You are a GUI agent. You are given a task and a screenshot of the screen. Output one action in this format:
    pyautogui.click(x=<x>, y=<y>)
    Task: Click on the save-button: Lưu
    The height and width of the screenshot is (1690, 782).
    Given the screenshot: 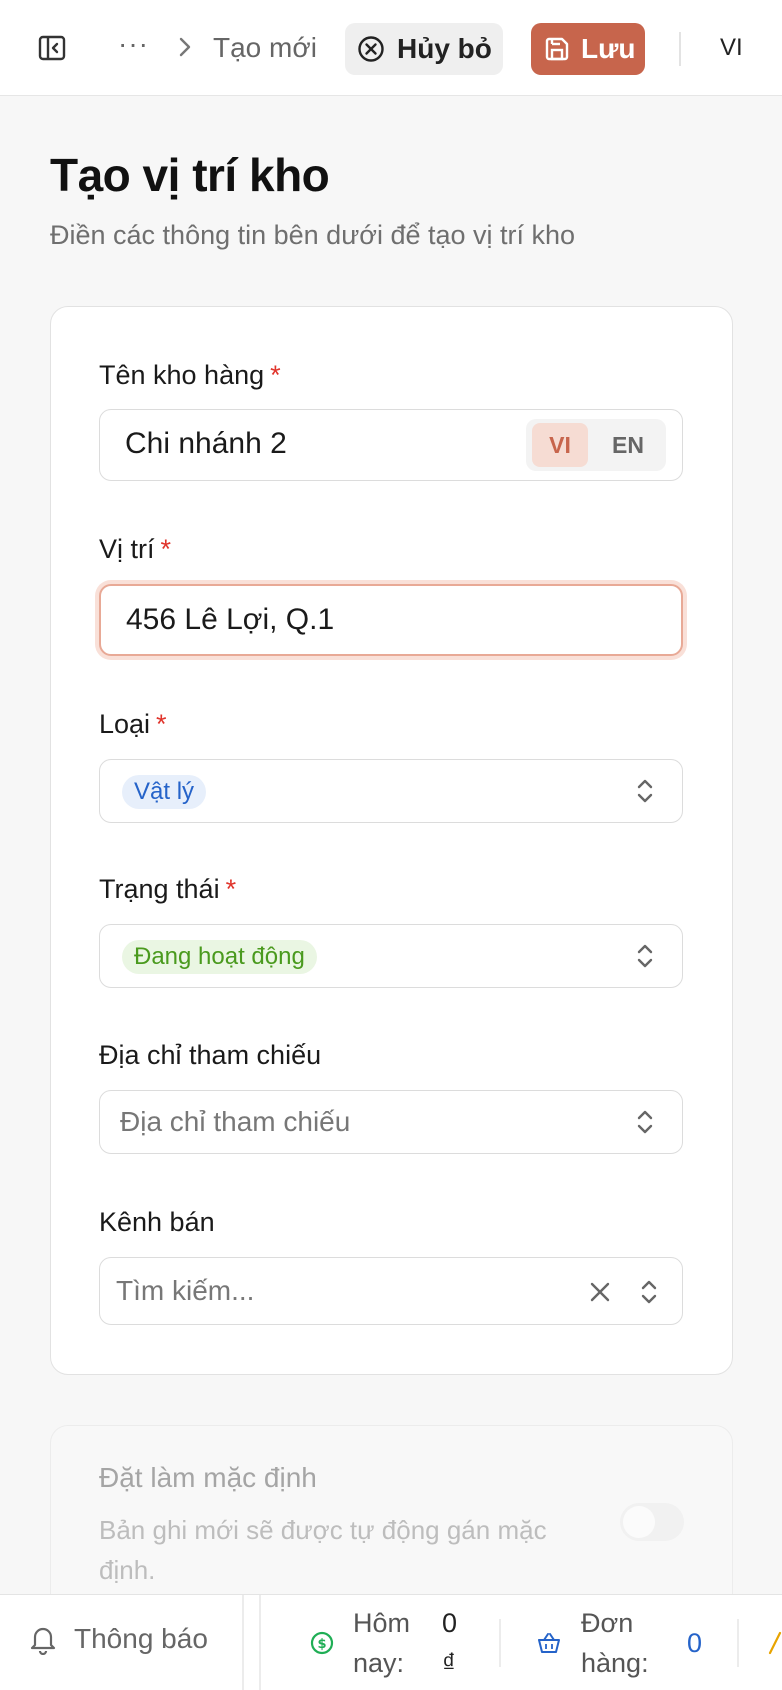 What is the action you would take?
    pyautogui.click(x=588, y=49)
    